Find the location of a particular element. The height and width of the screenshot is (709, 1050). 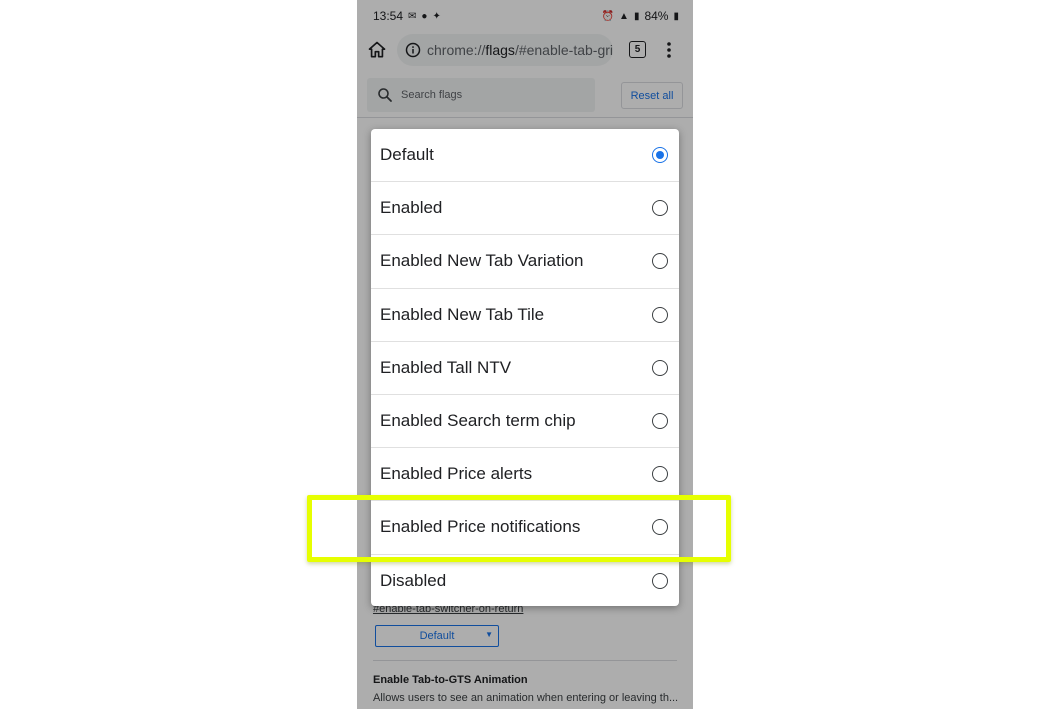

highlight-annotation is located at coordinates (519, 528).